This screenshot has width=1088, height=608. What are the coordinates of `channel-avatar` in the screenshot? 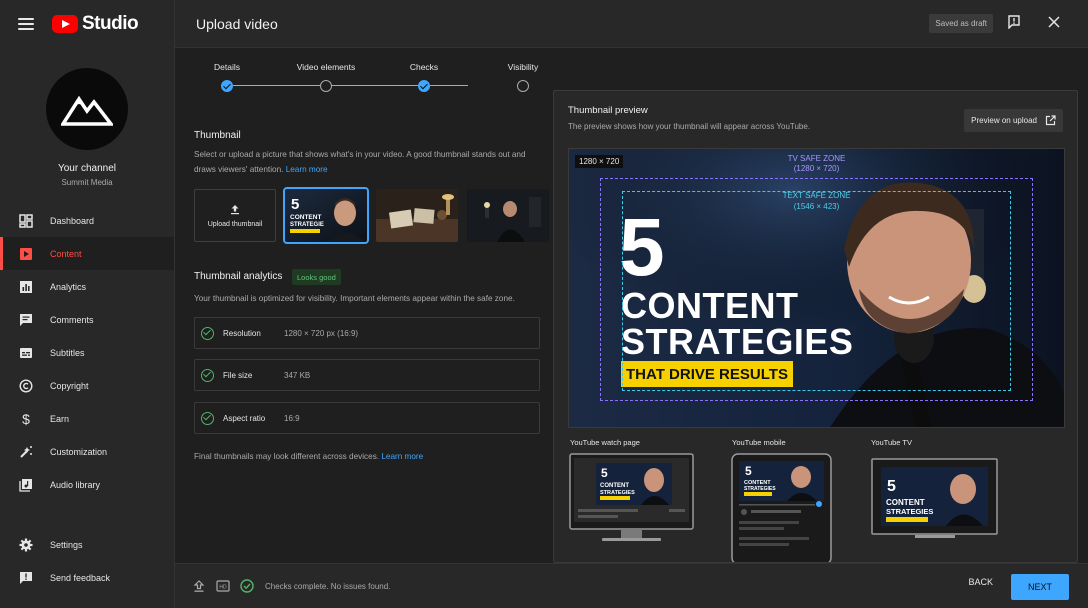 It's located at (87, 109).